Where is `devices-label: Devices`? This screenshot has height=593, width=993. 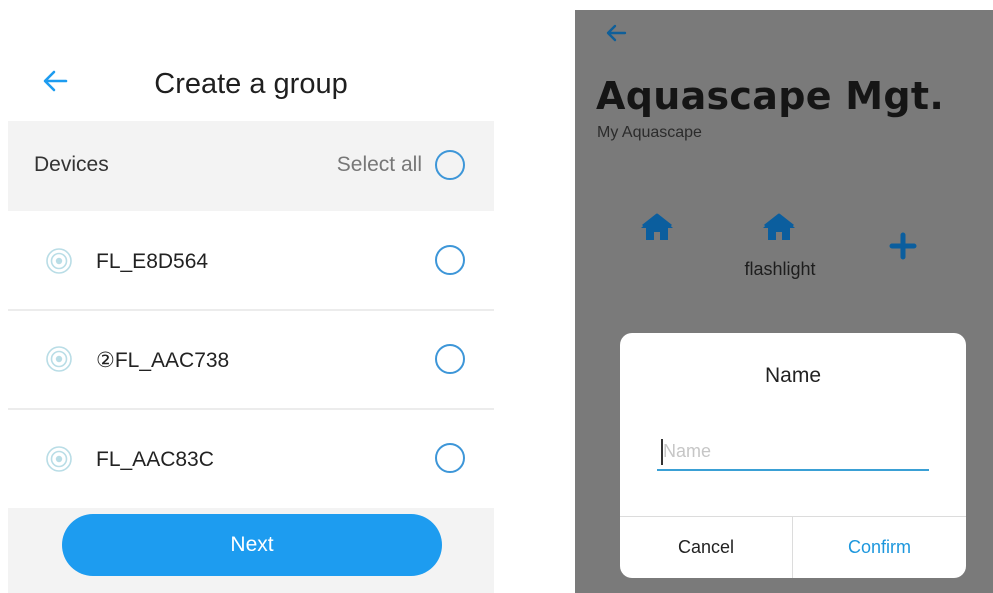 devices-label: Devices is located at coordinates (71, 164).